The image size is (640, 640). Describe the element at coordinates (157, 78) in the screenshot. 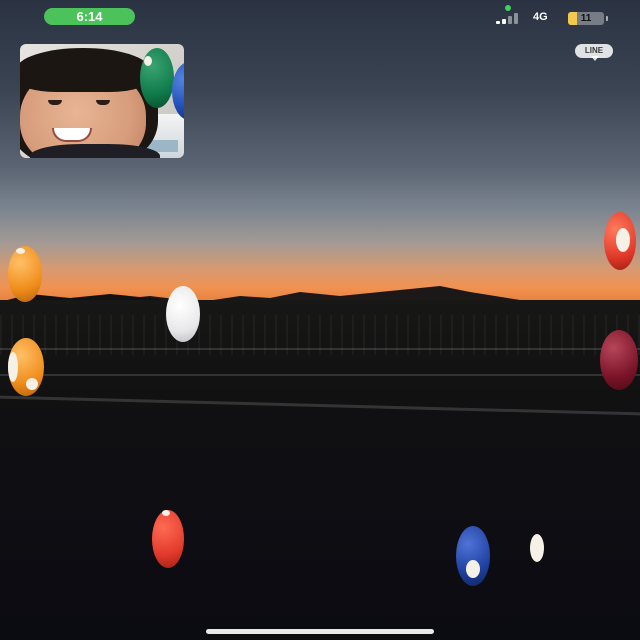

I see `green-ball-effect` at that location.